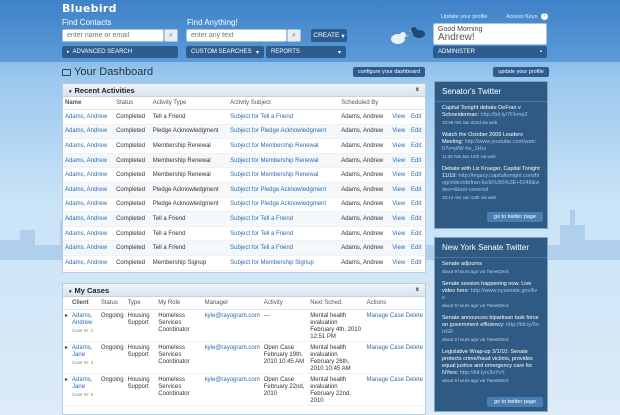 The image size is (620, 415). What do you see at coordinates (84, 303) in the screenshot?
I see `column-header: Client` at bounding box center [84, 303].